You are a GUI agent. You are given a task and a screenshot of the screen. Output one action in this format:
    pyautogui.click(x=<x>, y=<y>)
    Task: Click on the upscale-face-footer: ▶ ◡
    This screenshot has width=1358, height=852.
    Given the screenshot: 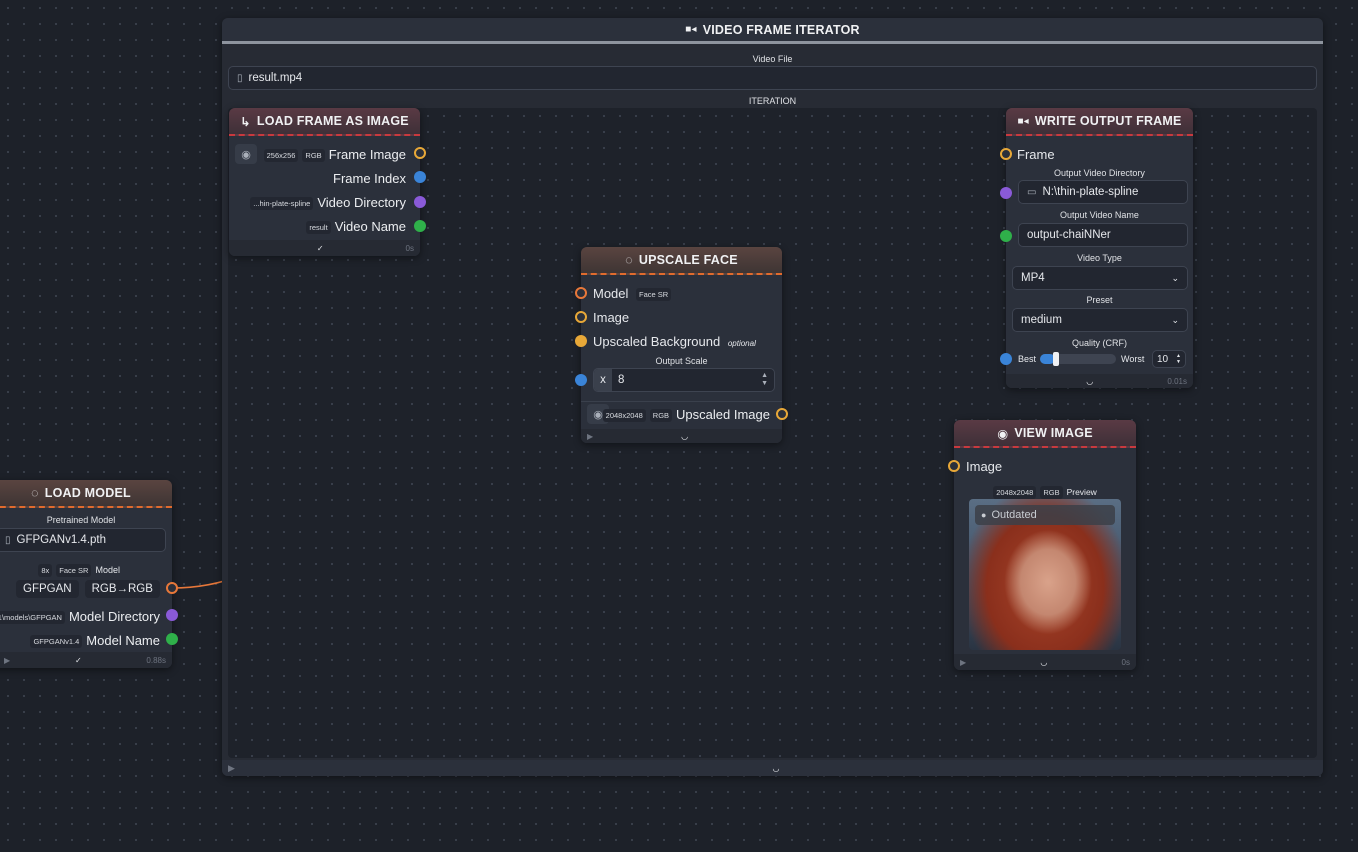 What is the action you would take?
    pyautogui.click(x=681, y=436)
    